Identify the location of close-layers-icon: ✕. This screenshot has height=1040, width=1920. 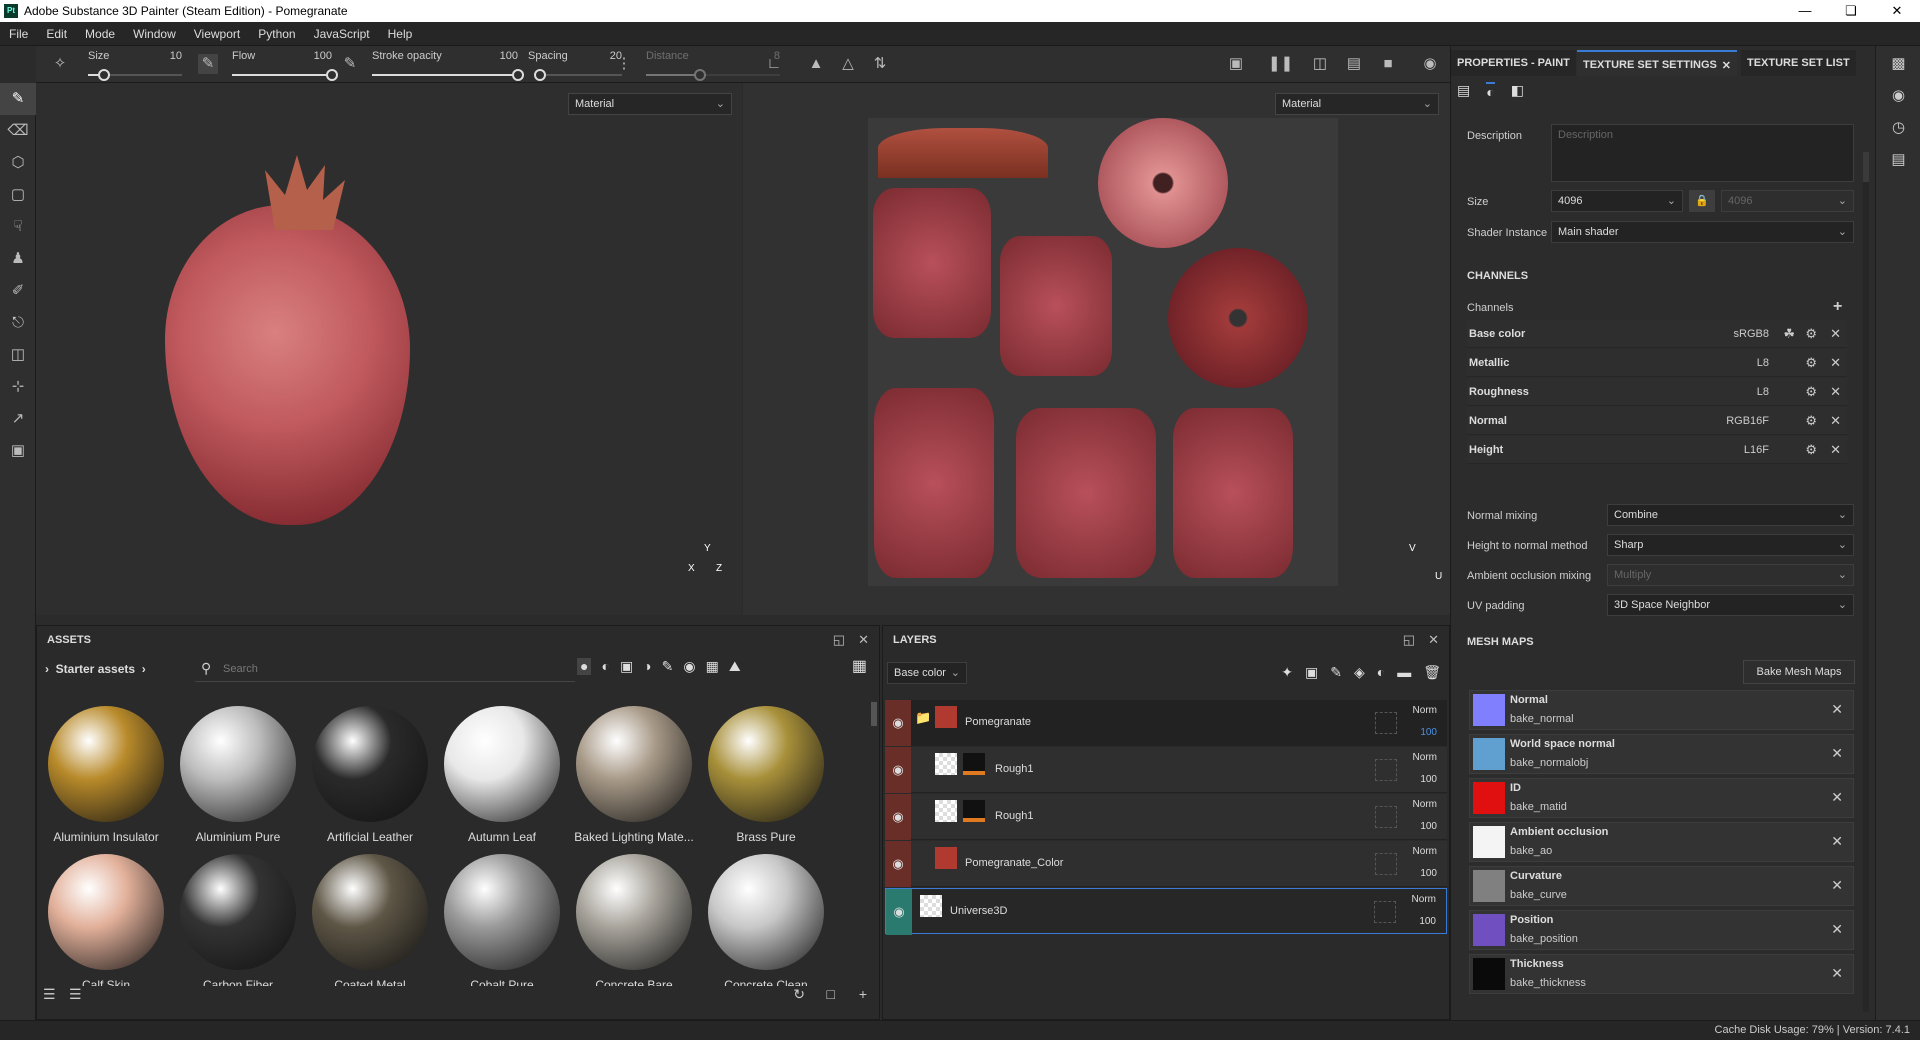
(1433, 640).